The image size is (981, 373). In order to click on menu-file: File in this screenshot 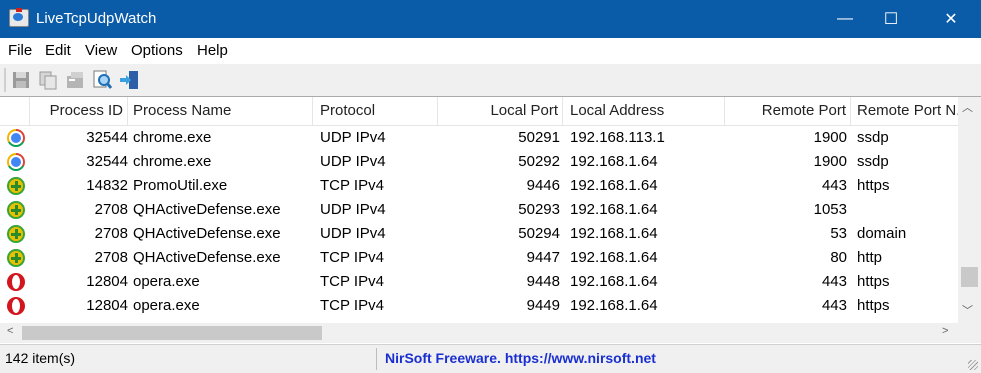, I will do `click(20, 50)`.